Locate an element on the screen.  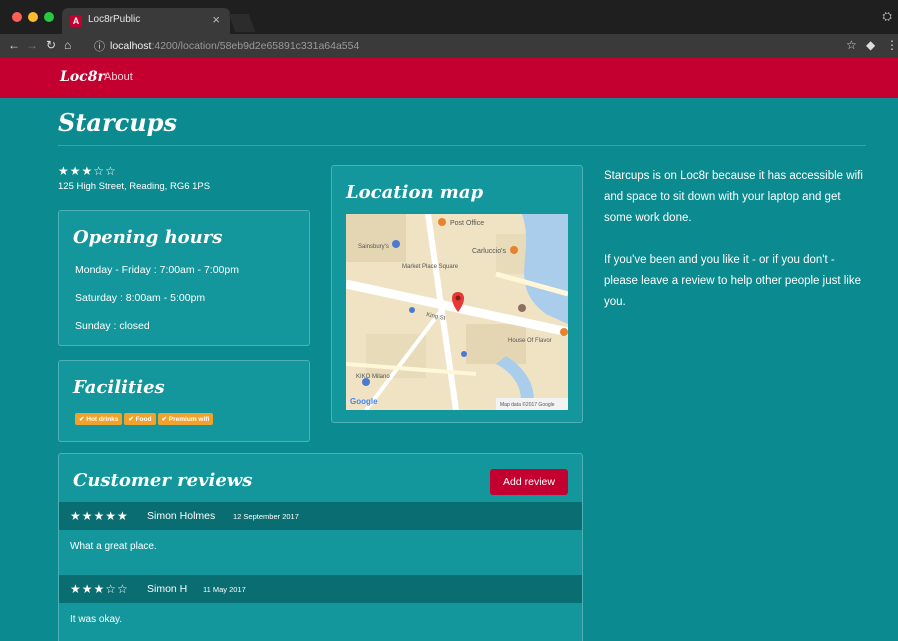
map-label: Sainsbury's is located at coordinates (373, 247).